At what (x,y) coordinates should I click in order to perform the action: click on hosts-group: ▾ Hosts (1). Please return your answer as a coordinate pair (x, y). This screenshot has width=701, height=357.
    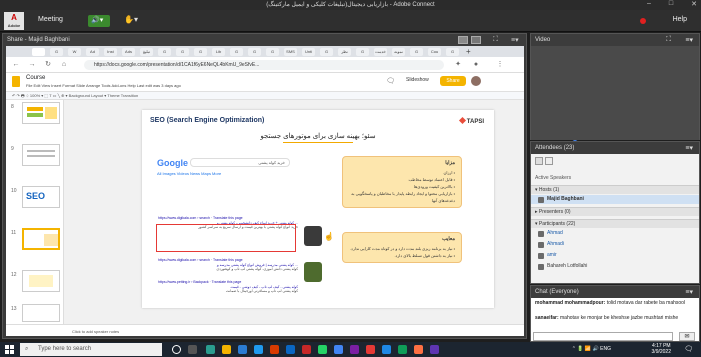
    Looking at the image, I should click on (615, 189).